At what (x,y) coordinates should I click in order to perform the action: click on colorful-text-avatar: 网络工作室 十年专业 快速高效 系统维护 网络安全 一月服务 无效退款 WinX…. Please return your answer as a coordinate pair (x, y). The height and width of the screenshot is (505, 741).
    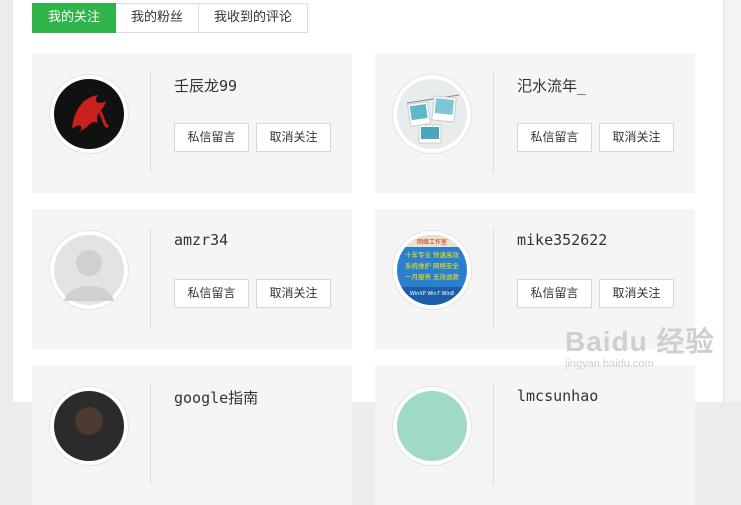
    Looking at the image, I should click on (432, 270).